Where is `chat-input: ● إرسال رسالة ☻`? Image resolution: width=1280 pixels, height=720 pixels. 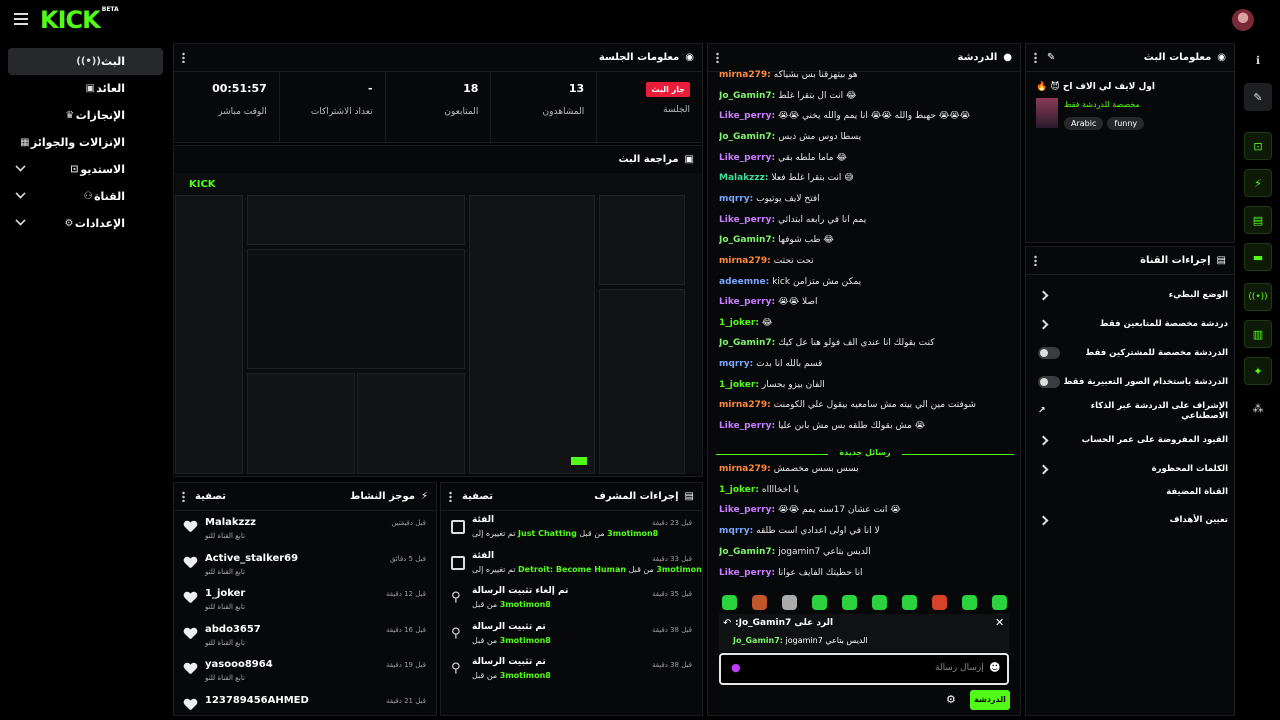
chat-input: ● إرسال رسالة ☻ is located at coordinates (864, 669).